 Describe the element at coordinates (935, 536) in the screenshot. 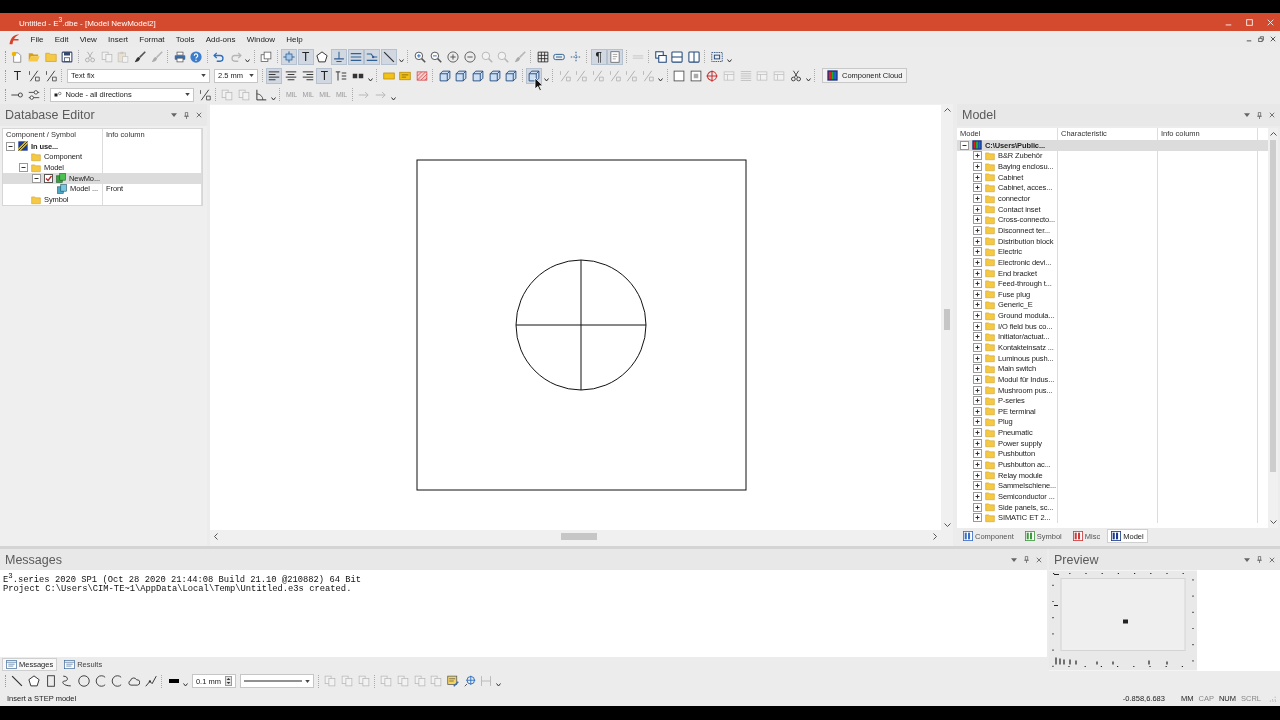

I see `scroll-right-icon` at that location.